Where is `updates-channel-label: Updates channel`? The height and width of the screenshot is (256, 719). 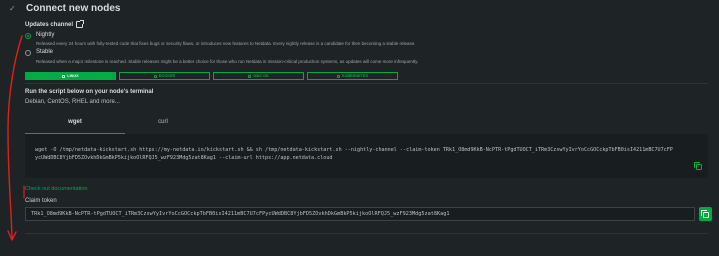 updates-channel-label: Updates channel is located at coordinates (55, 24).